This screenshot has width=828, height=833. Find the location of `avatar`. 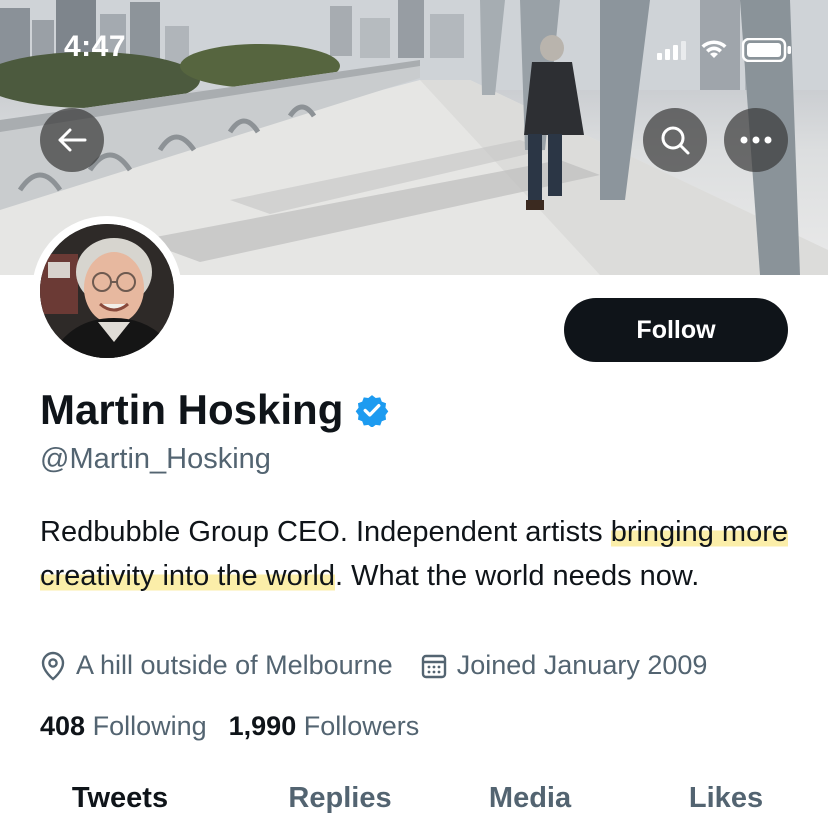

avatar is located at coordinates (107, 291).